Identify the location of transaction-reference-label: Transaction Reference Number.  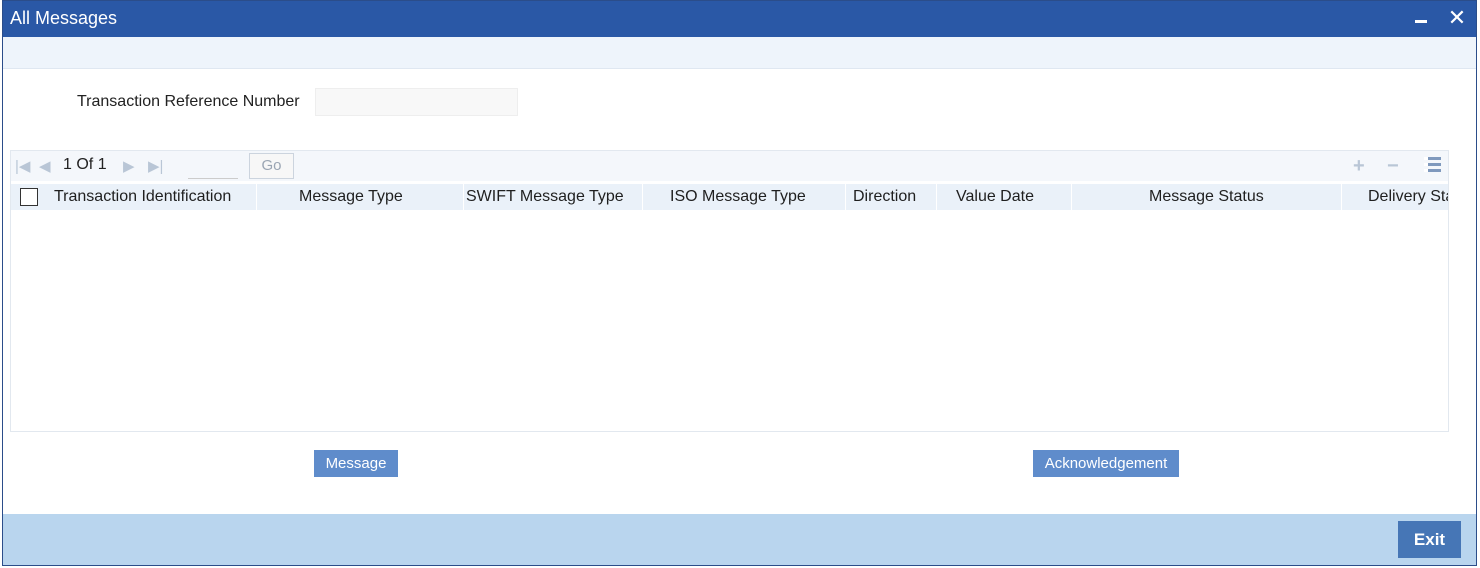
(188, 101).